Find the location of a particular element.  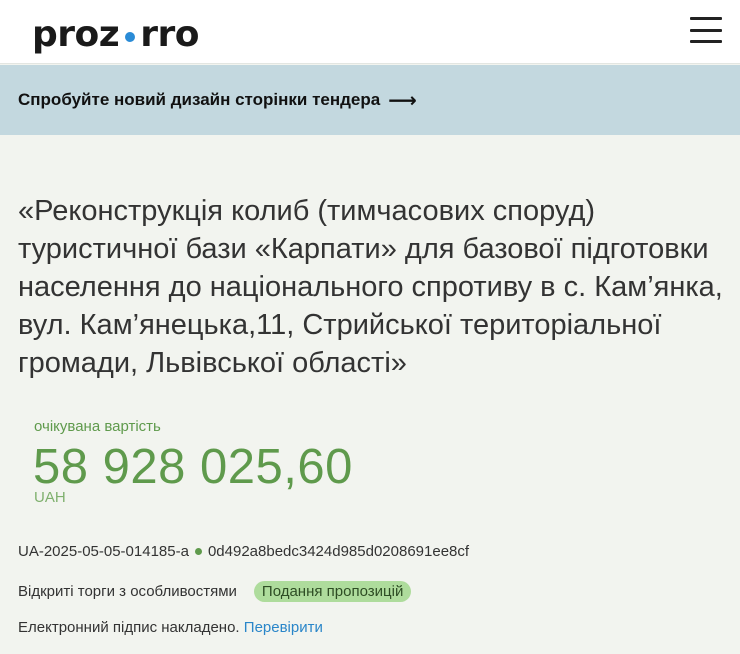

procedure-type: Відкриті торги з особливостями is located at coordinates (127, 591).